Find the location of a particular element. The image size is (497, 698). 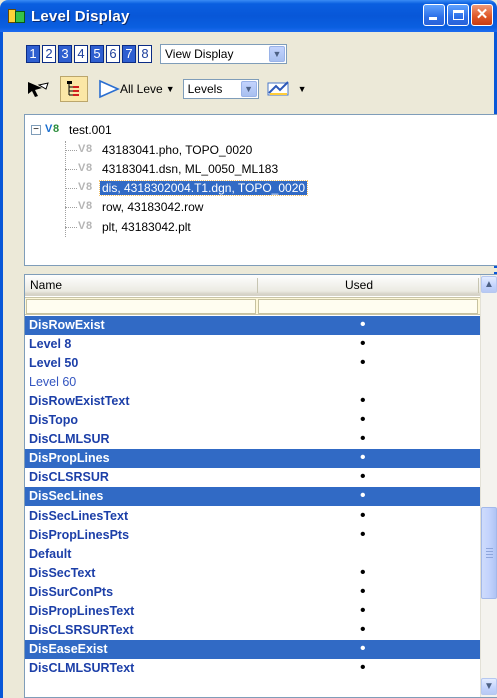

level-row-selected: DisRowExist • is located at coordinates (253, 325).